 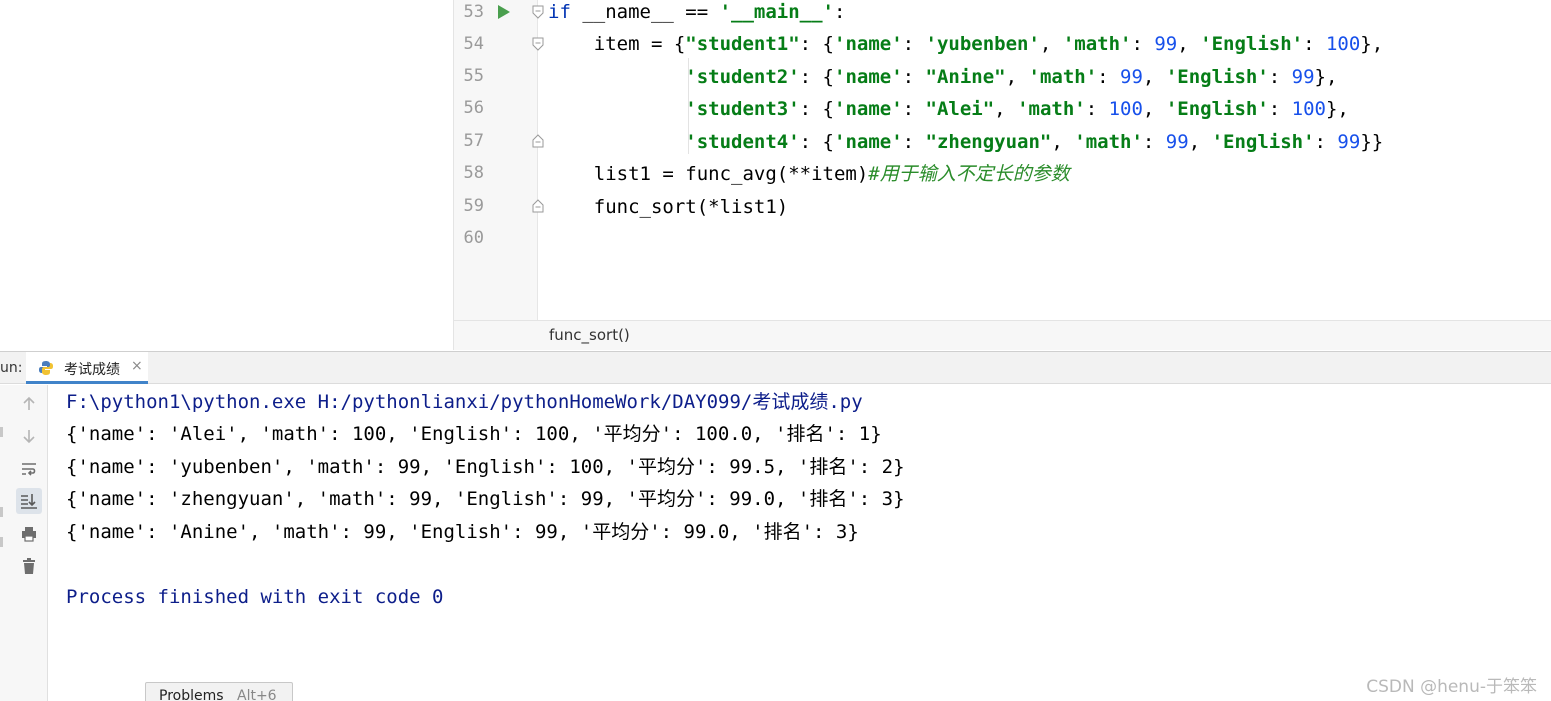 I want to click on code-line-59: func_sort(*list1), so click(x=668, y=207).